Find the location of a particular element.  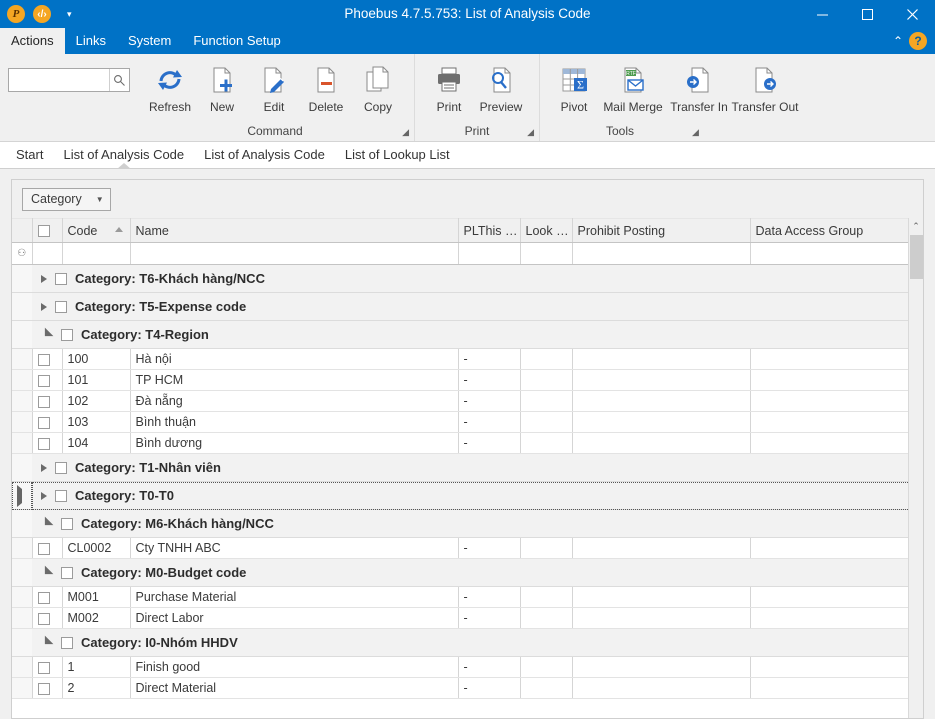

table-row: 102 Đà nẵng - is located at coordinates (460, 401).